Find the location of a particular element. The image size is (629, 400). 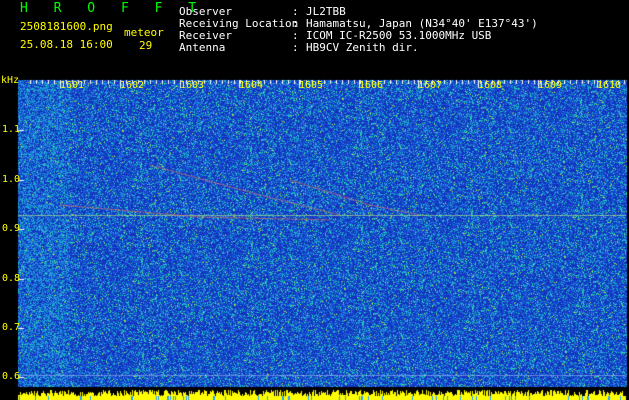

y-tick-label: 0.8 is located at coordinates (11, 278).